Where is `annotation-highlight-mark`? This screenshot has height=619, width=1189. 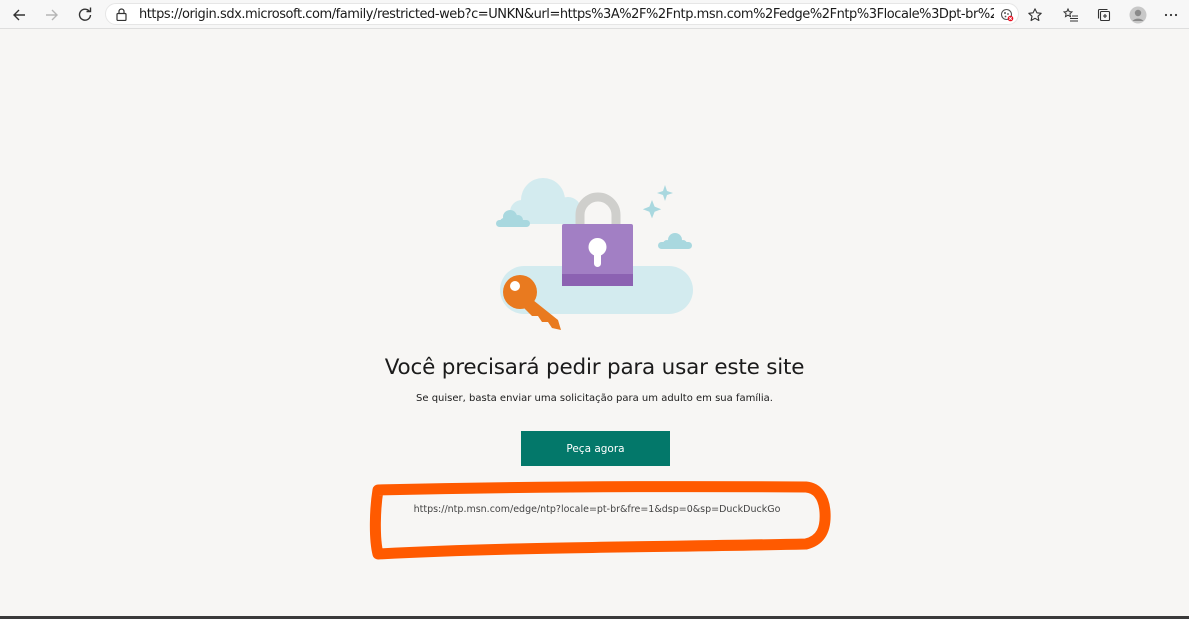
annotation-highlight-mark is located at coordinates (600, 520).